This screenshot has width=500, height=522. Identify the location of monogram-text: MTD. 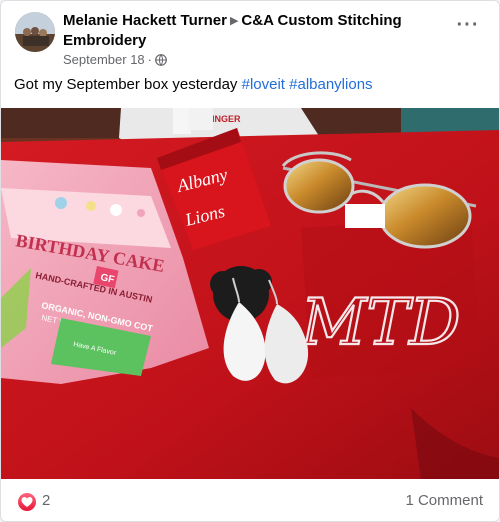
(380, 323).